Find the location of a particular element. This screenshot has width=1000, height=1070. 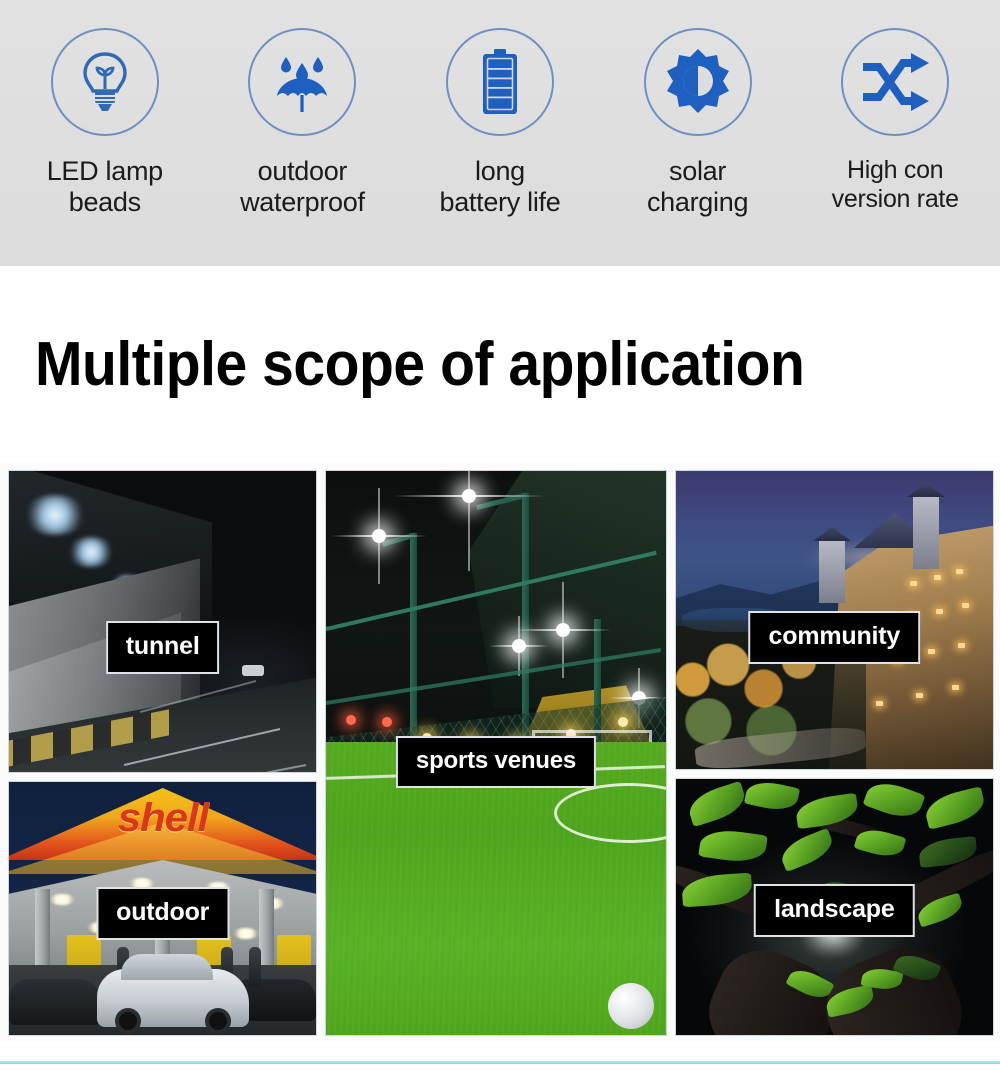

battery-full-icon is located at coordinates (499, 81).